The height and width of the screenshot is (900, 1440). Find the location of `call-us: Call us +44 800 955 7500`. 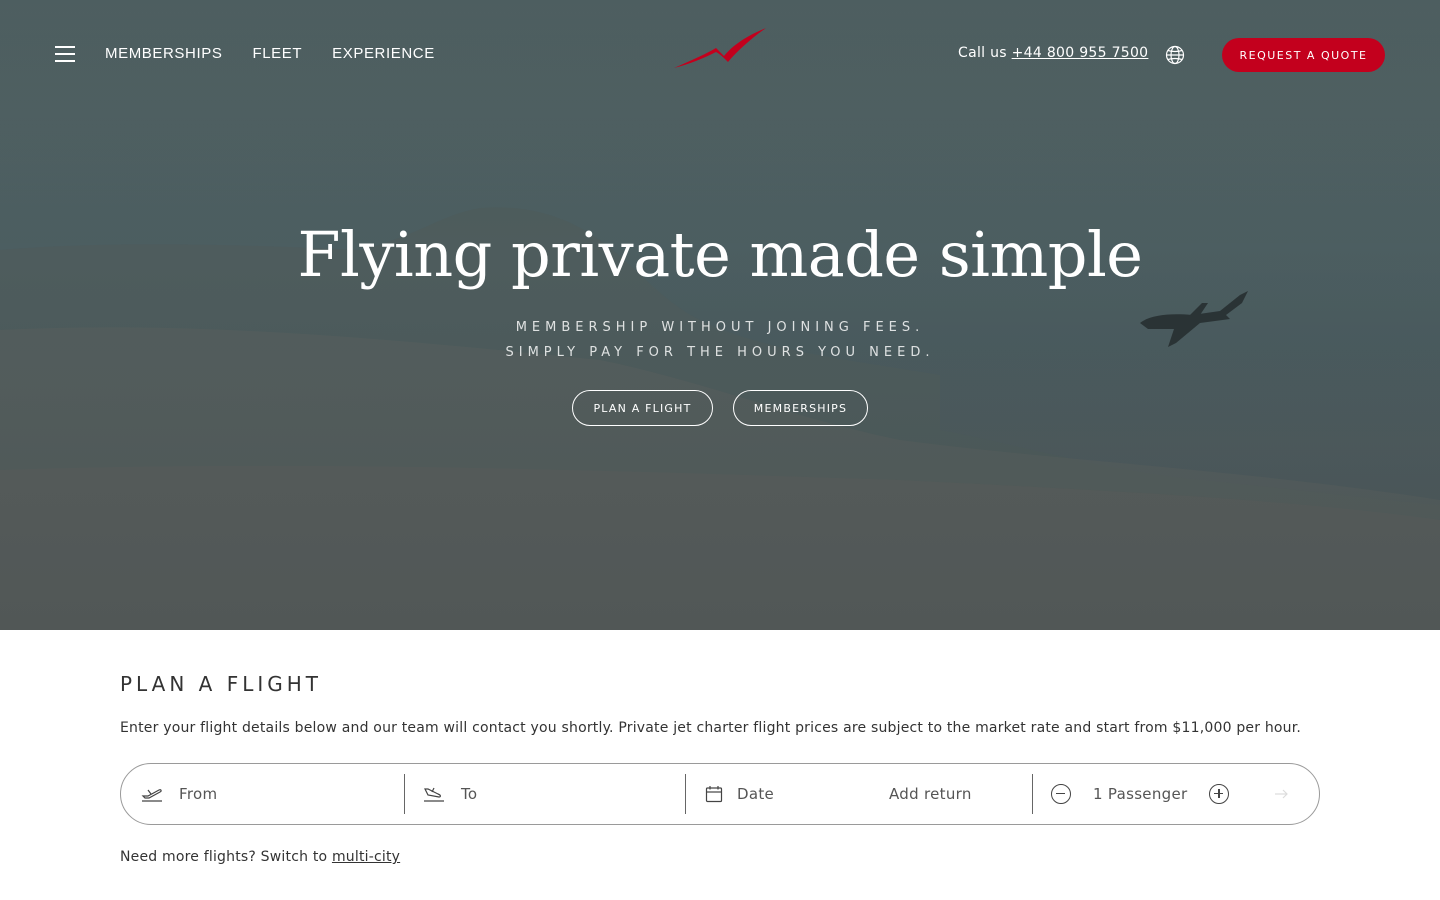

call-us: Call us +44 800 955 7500 is located at coordinates (1053, 53).